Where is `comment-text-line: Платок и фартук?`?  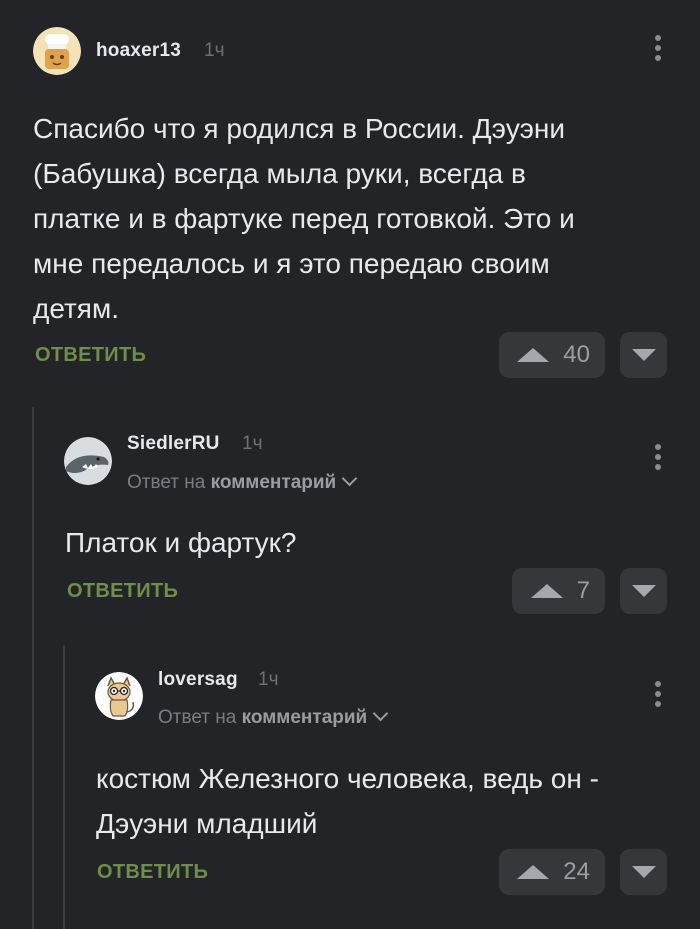
comment-text-line: Платок и фартук? is located at coordinates (181, 542).